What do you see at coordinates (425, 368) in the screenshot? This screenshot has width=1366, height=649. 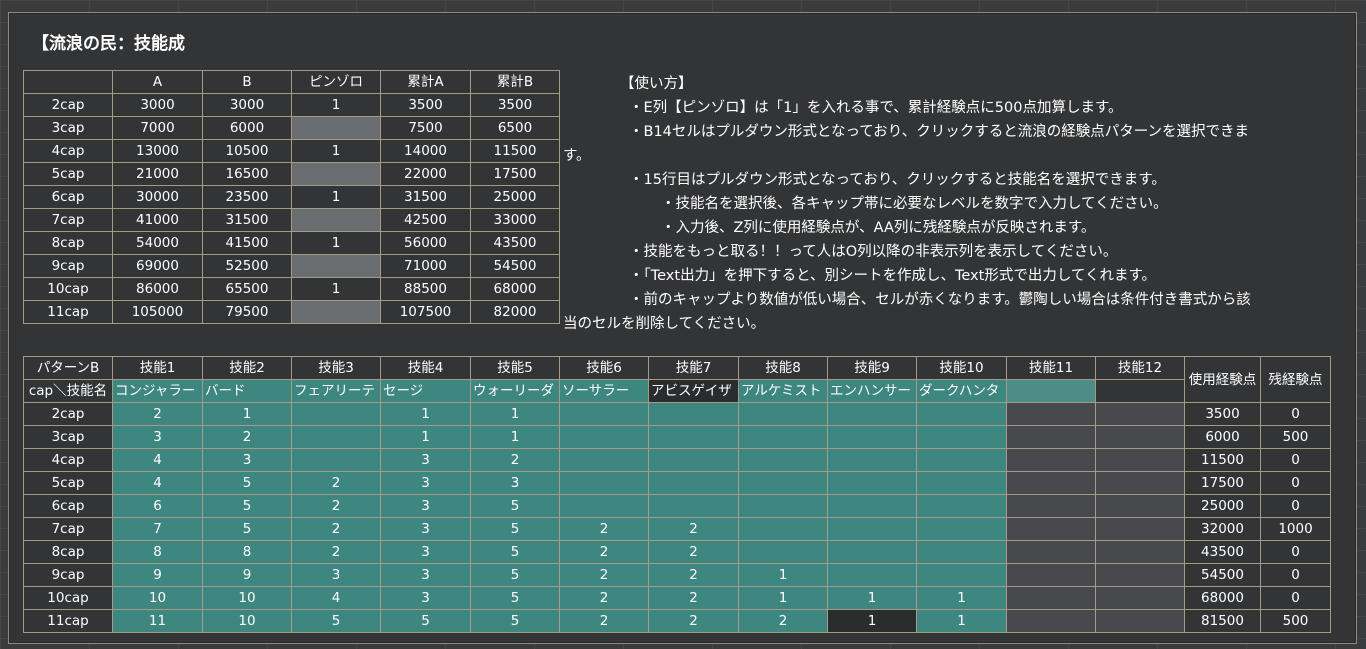 I see `skill-column-header: 技能4` at bounding box center [425, 368].